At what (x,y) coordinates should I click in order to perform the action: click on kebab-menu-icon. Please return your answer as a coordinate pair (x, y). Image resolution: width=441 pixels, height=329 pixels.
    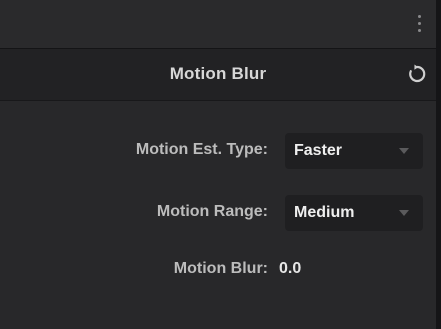
    Looking at the image, I should click on (420, 25).